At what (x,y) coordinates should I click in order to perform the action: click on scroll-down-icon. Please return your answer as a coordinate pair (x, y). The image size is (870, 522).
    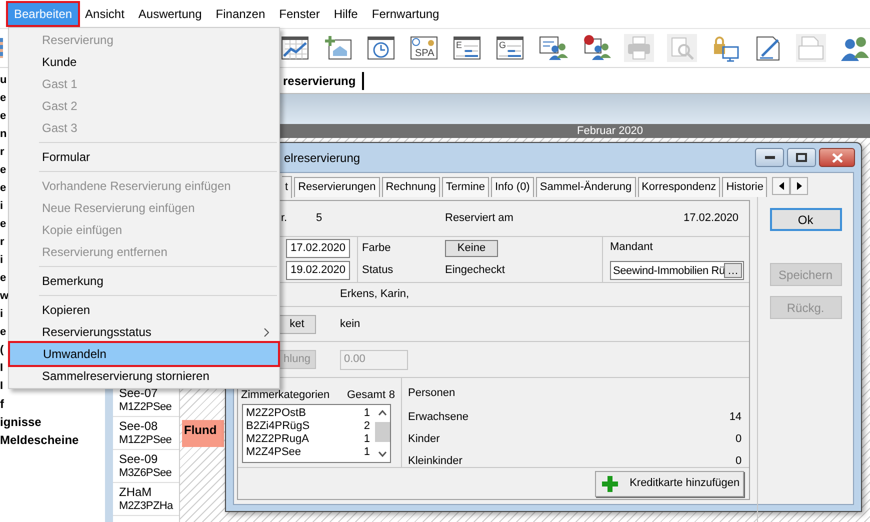
    Looking at the image, I should click on (382, 454).